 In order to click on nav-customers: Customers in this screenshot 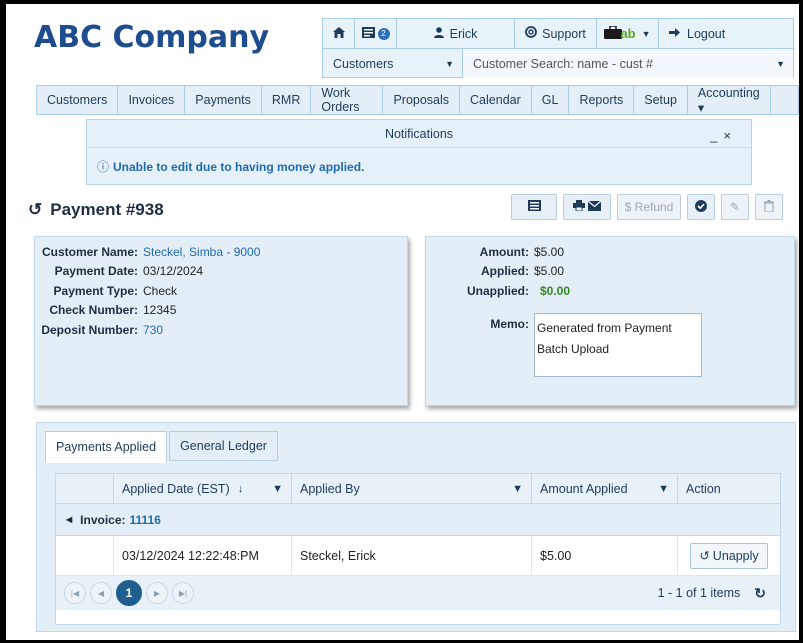, I will do `click(78, 100)`.